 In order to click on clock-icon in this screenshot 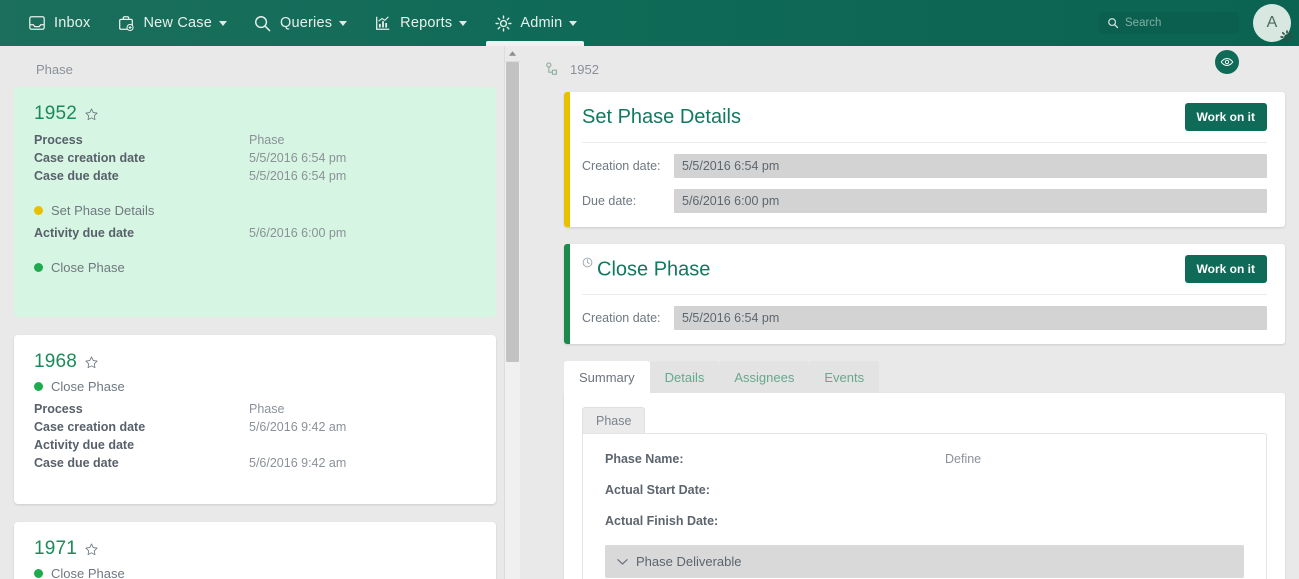, I will do `click(587, 262)`.